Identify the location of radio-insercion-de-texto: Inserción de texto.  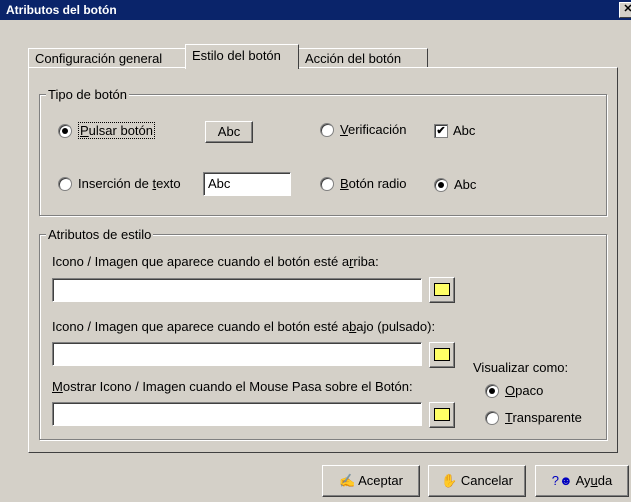
(119, 183).